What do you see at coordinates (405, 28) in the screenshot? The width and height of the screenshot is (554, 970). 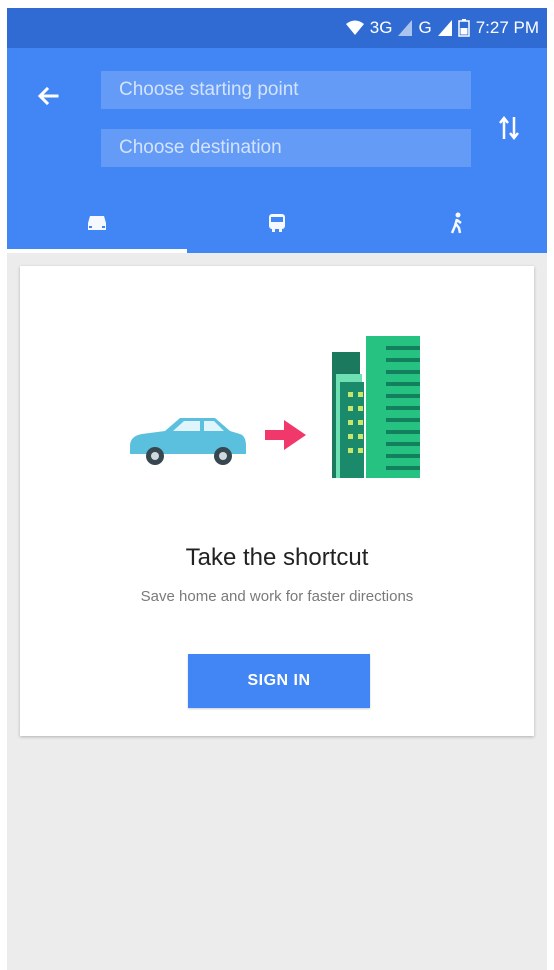 I see `signal-icon` at bounding box center [405, 28].